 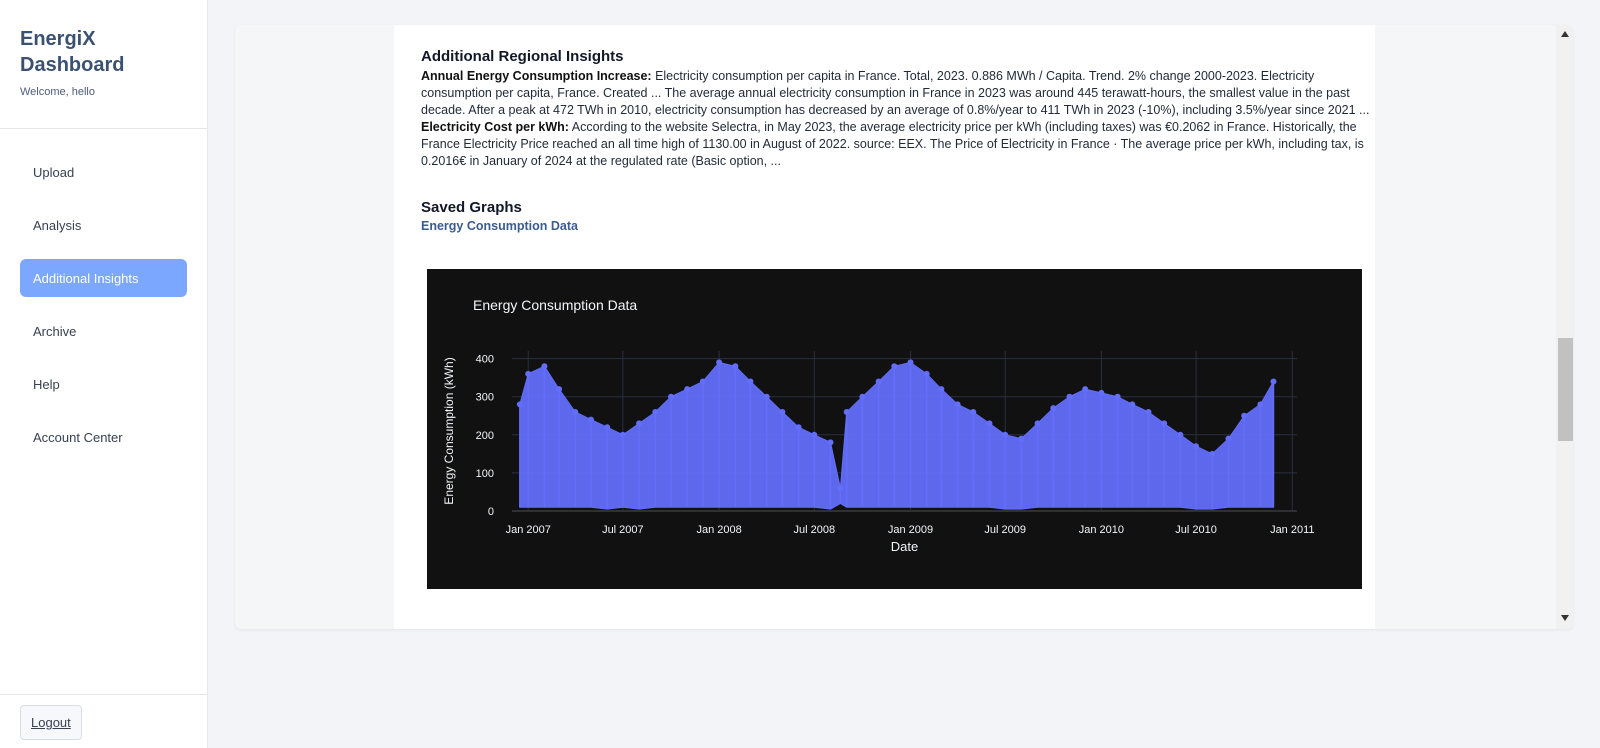 What do you see at coordinates (103, 437) in the screenshot?
I see `sidebar-item-account-center: Account Center` at bounding box center [103, 437].